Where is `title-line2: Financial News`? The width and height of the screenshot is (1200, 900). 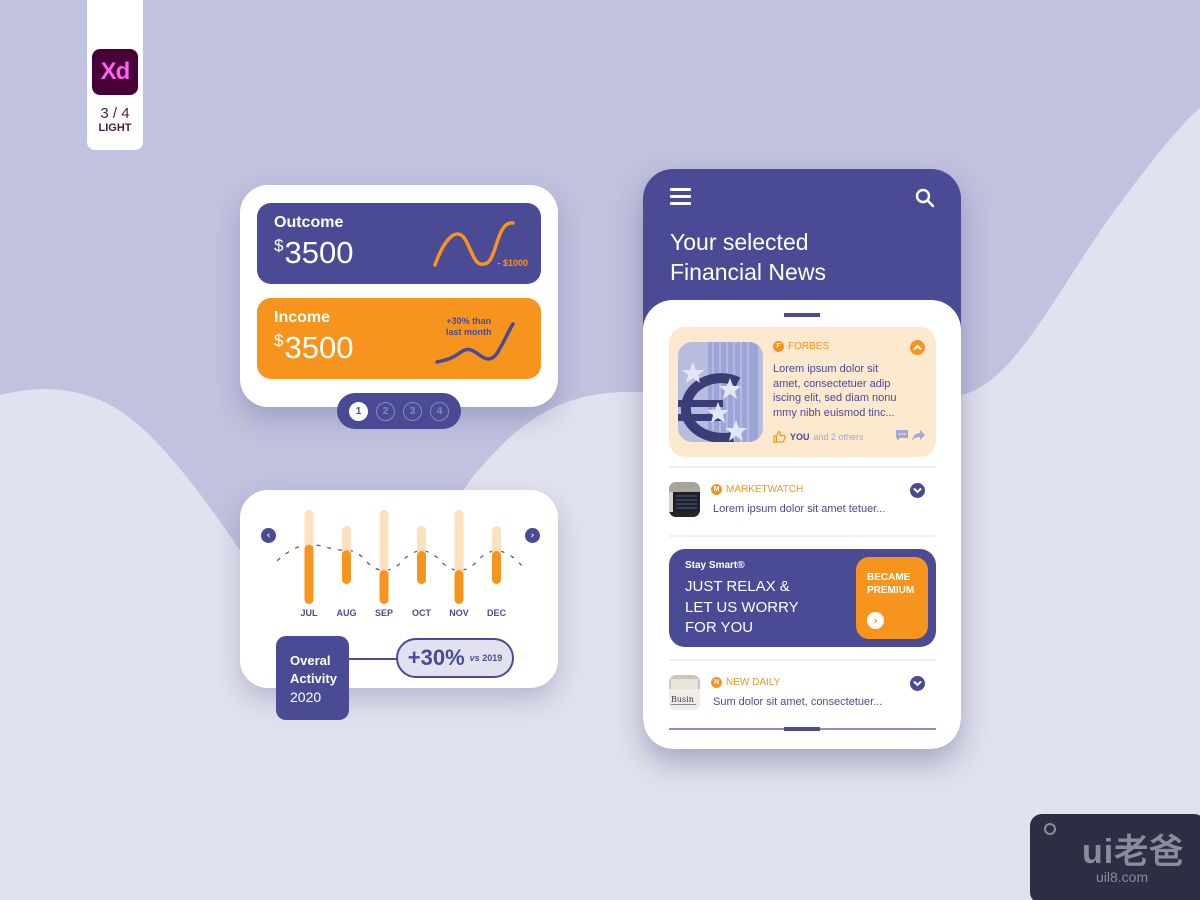 title-line2: Financial News is located at coordinates (748, 272).